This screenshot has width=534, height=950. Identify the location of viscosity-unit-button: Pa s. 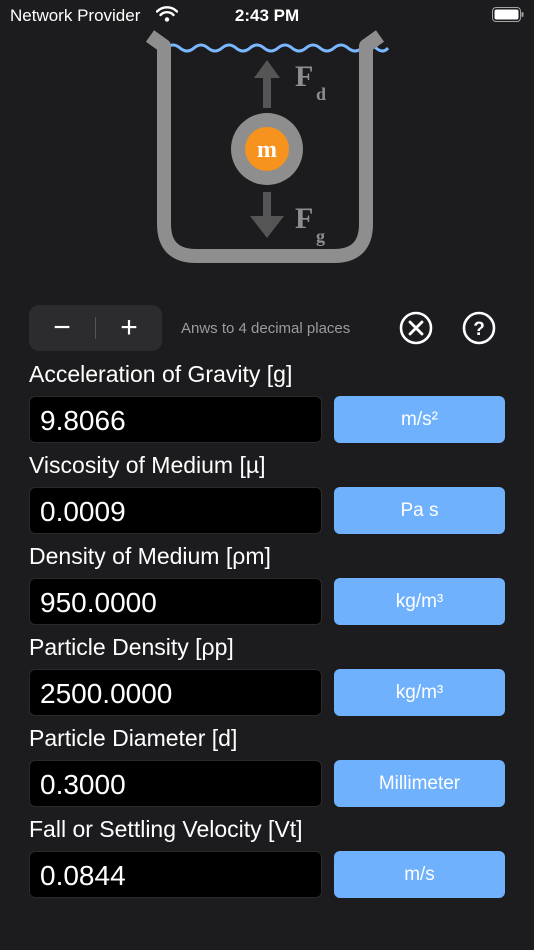
(419, 510).